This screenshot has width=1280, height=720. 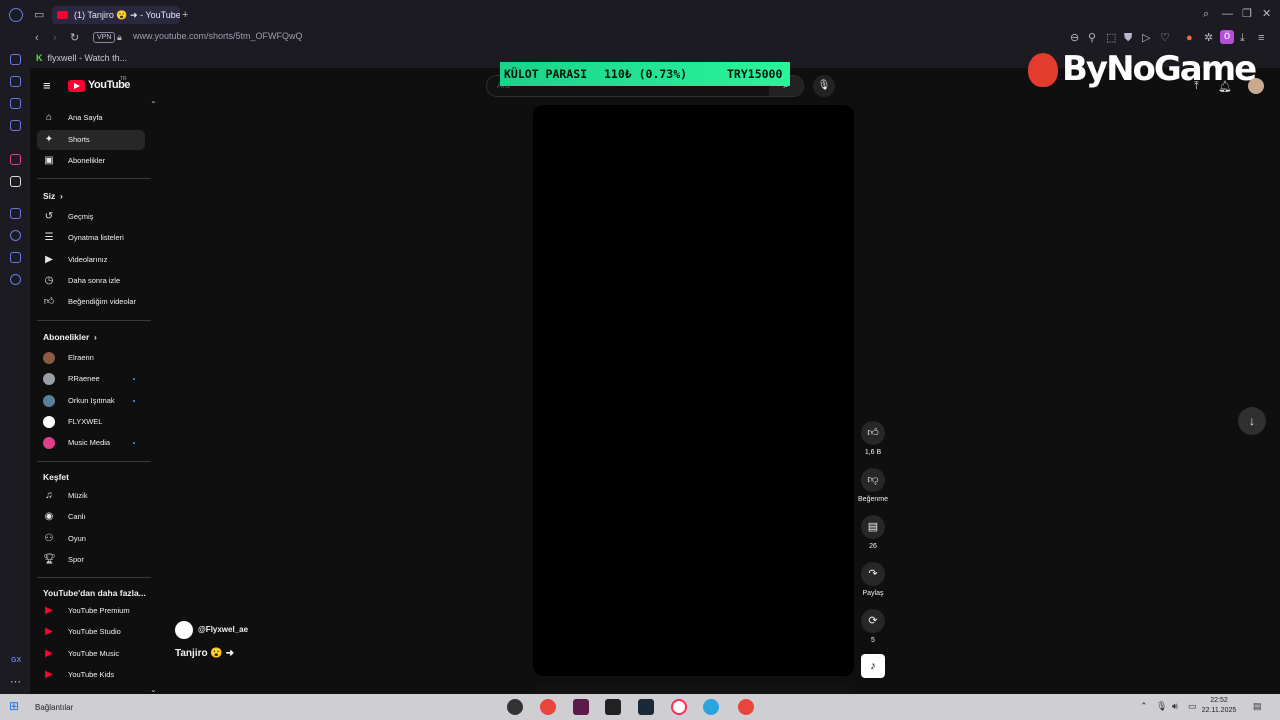 I want to click on comment-count: 26, so click(x=873, y=546).